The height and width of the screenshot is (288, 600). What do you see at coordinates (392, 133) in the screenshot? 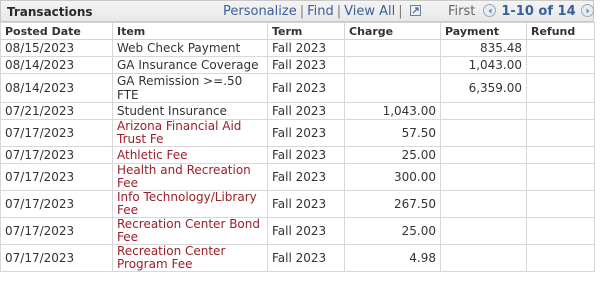
I see `charge-cell: 57.50` at bounding box center [392, 133].